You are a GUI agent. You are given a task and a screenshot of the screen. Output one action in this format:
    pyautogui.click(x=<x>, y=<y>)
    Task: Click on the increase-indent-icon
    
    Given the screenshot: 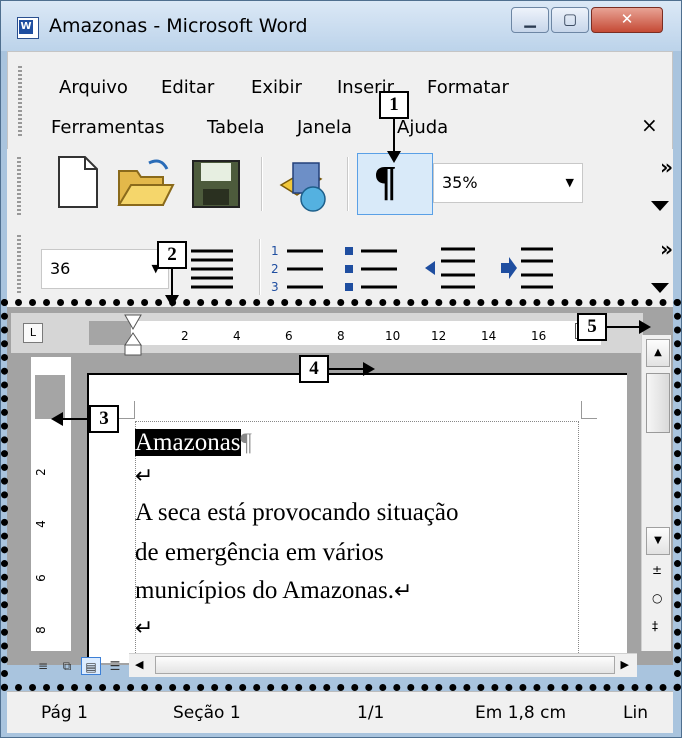 What is the action you would take?
    pyautogui.click(x=527, y=268)
    